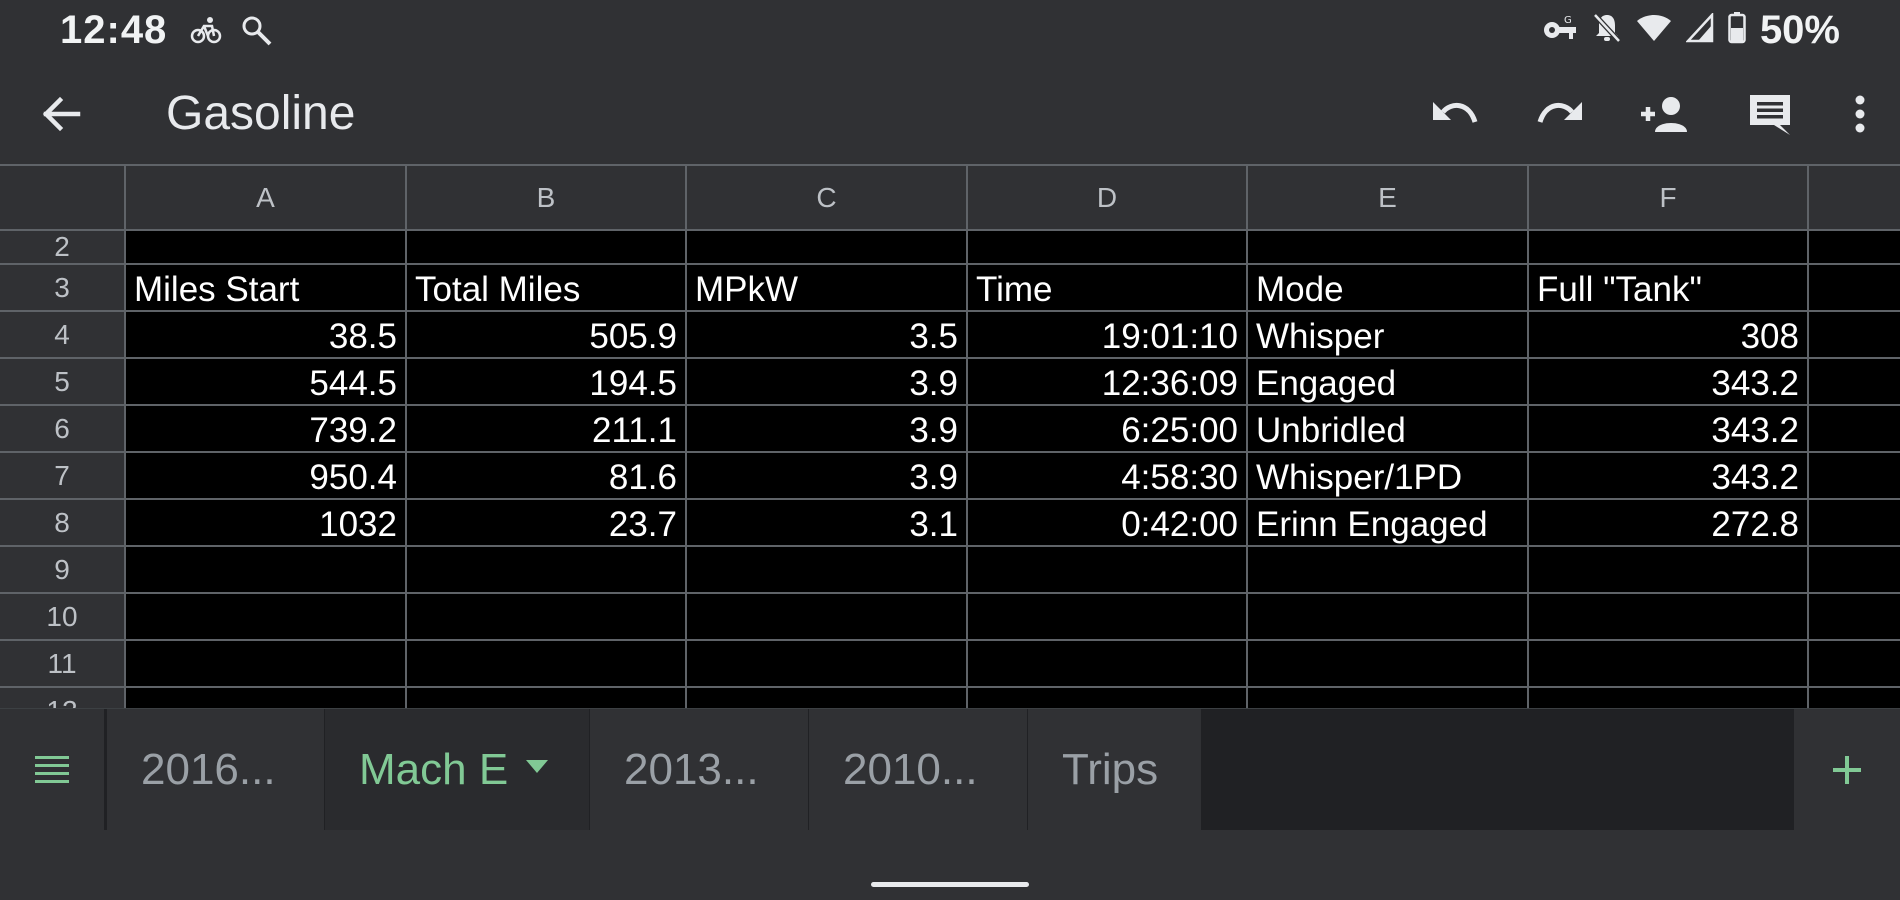 Image resolution: width=1900 pixels, height=900 pixels. Describe the element at coordinates (1669, 287) in the screenshot. I see `grid-cell-f3: Full "Tank"` at that location.